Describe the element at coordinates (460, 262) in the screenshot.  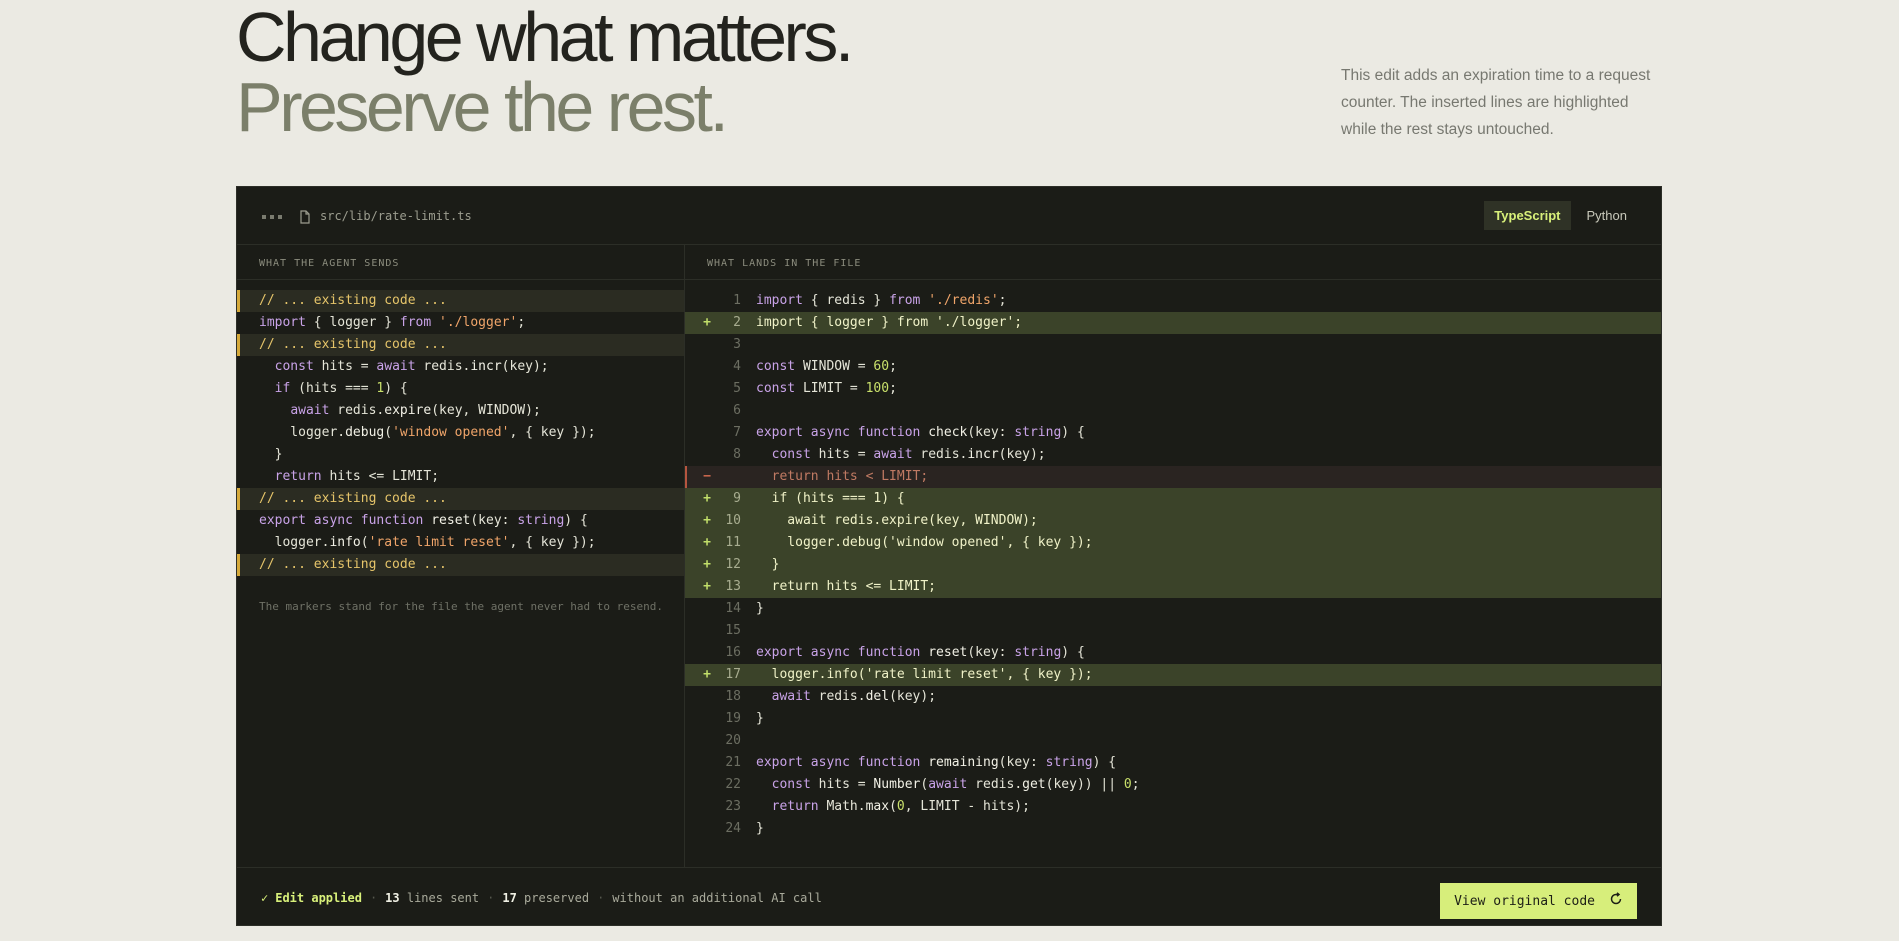
I see `agent-sends-header: WHAT THE AGENT SENDS` at that location.